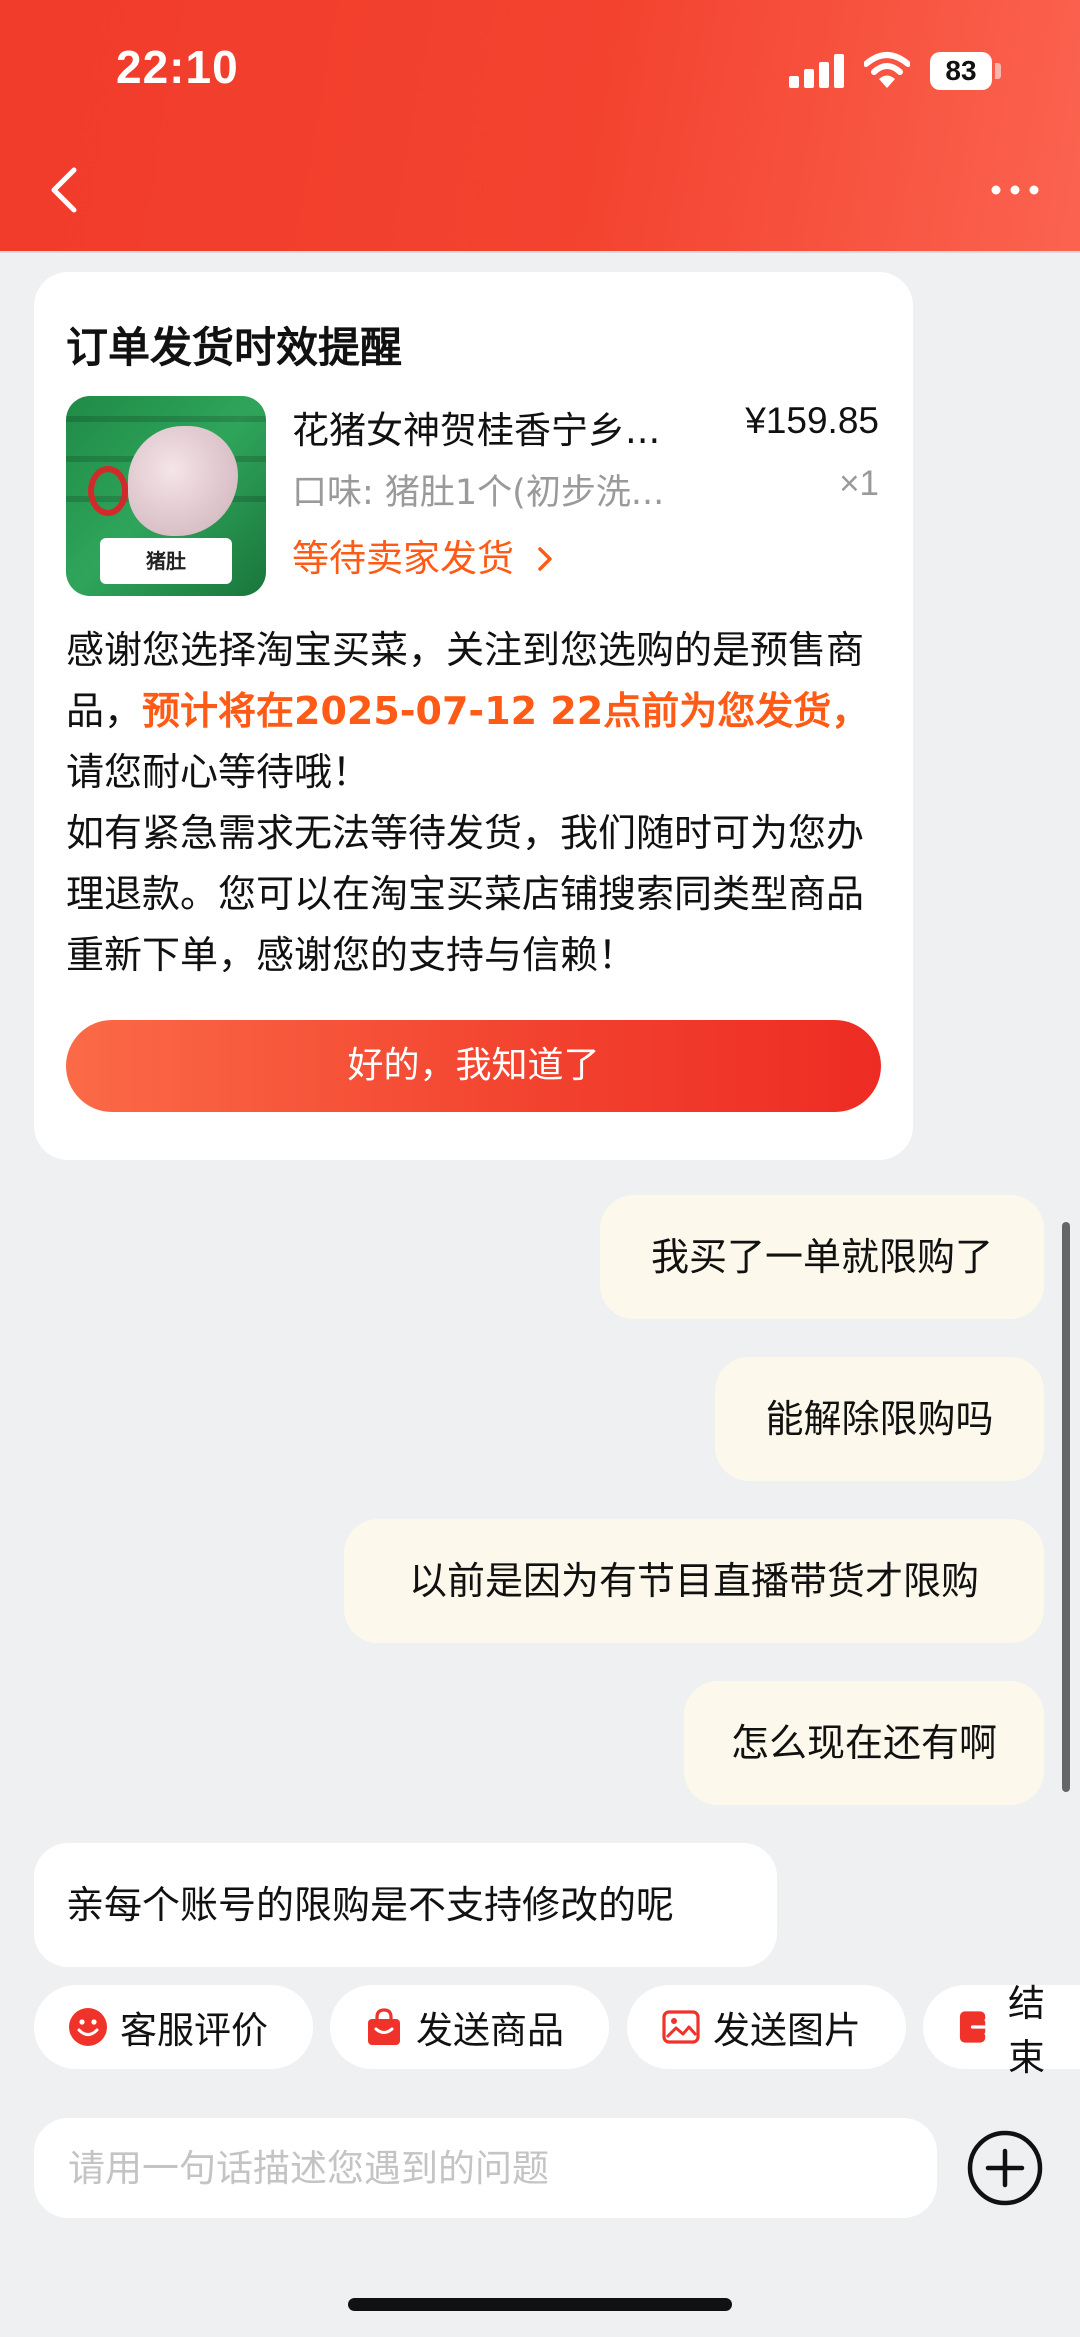  Describe the element at coordinates (166, 496) in the screenshot. I see `product-thumbnail: 猪肚` at that location.